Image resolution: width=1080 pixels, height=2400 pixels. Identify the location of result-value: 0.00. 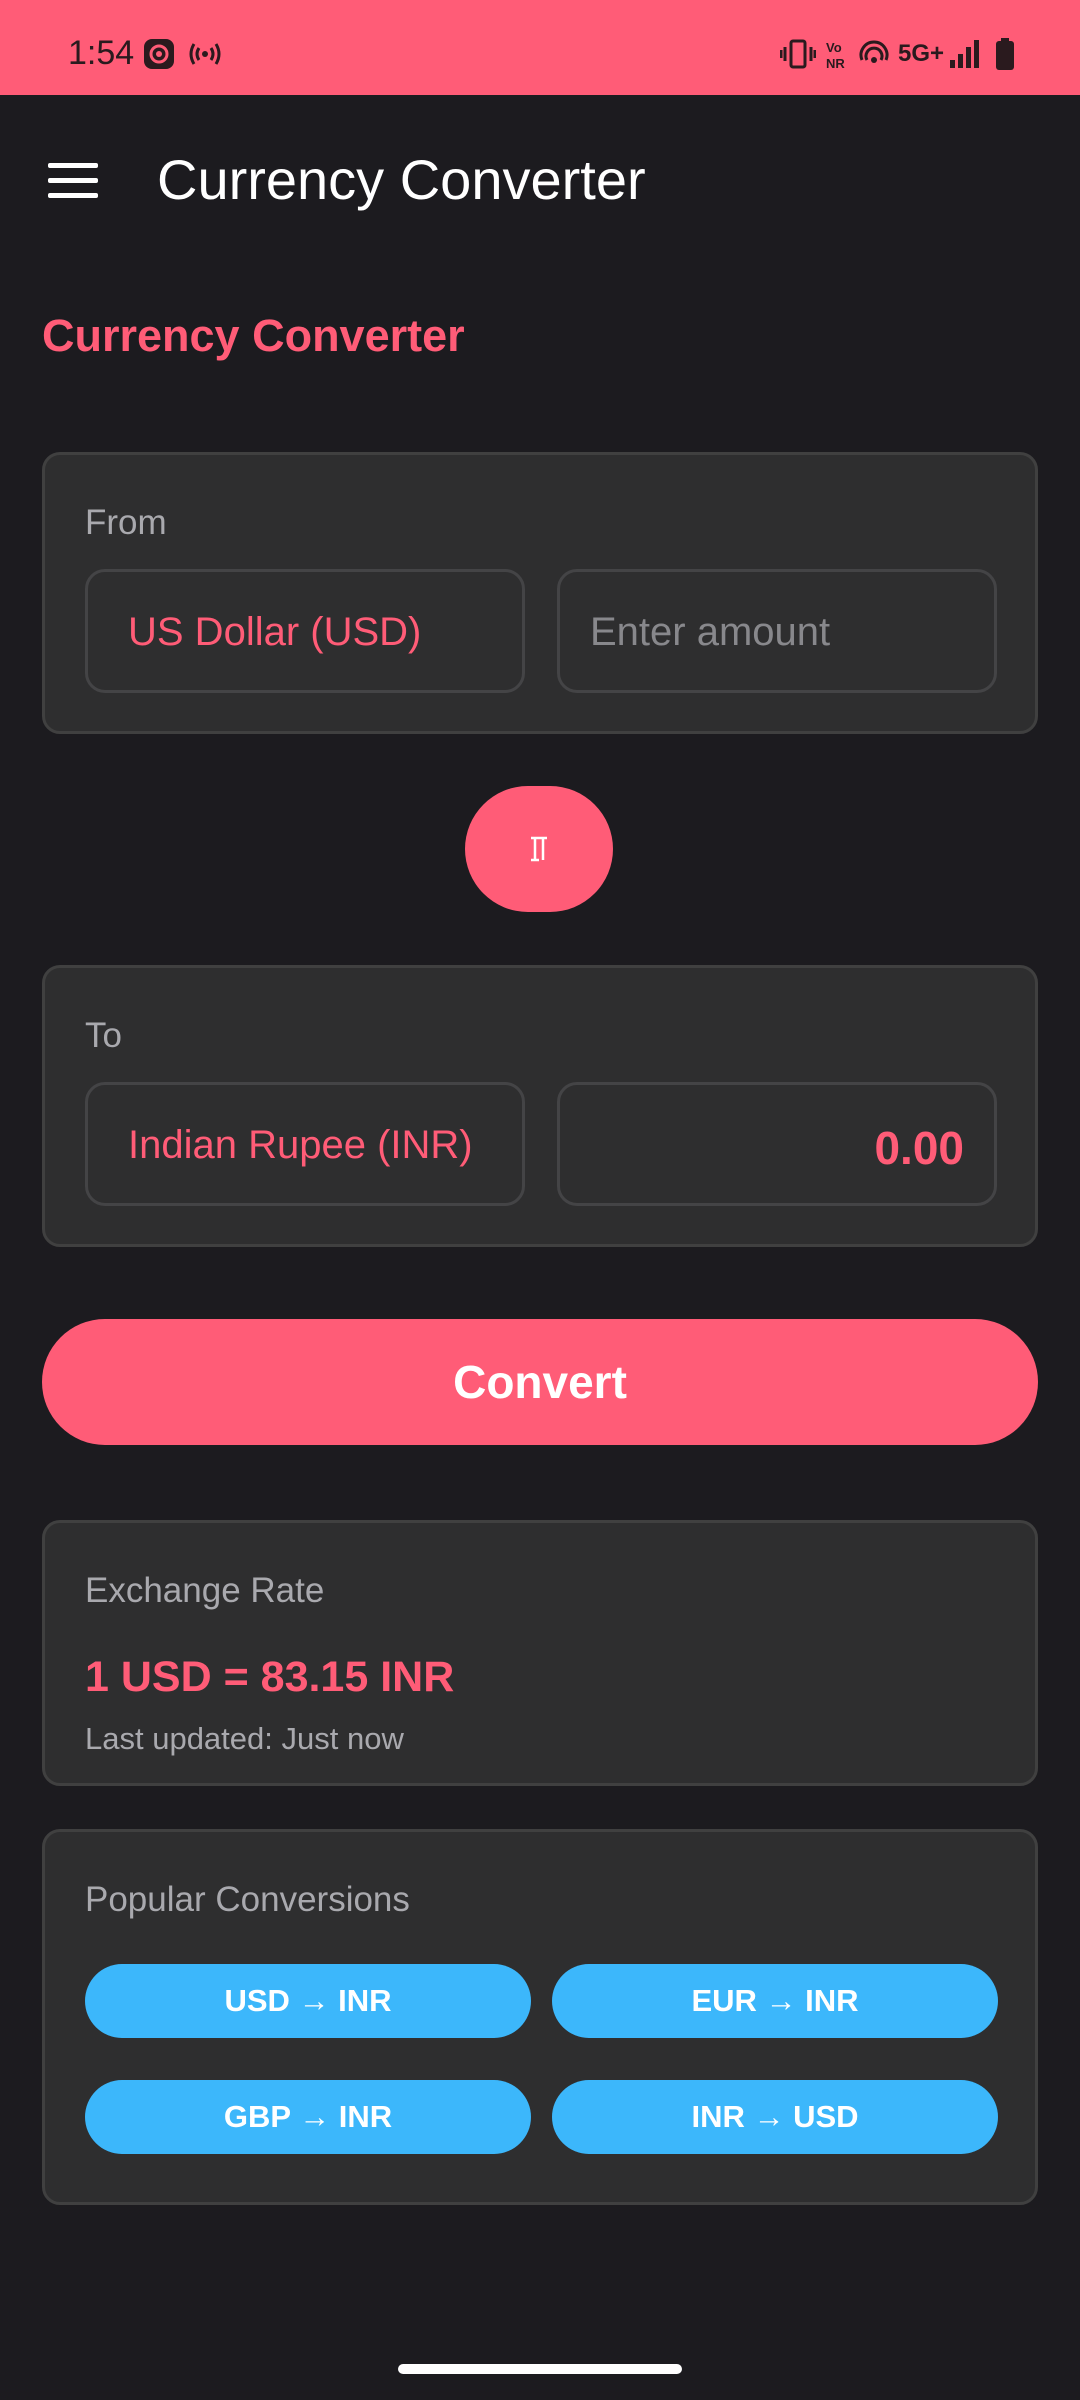
(919, 1148).